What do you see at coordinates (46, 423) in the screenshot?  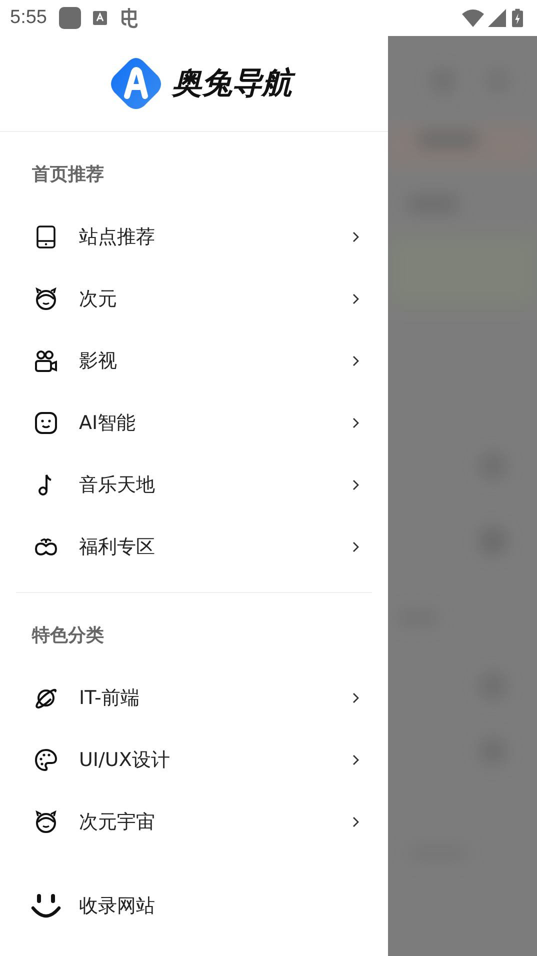 I see `smiley-icon` at bounding box center [46, 423].